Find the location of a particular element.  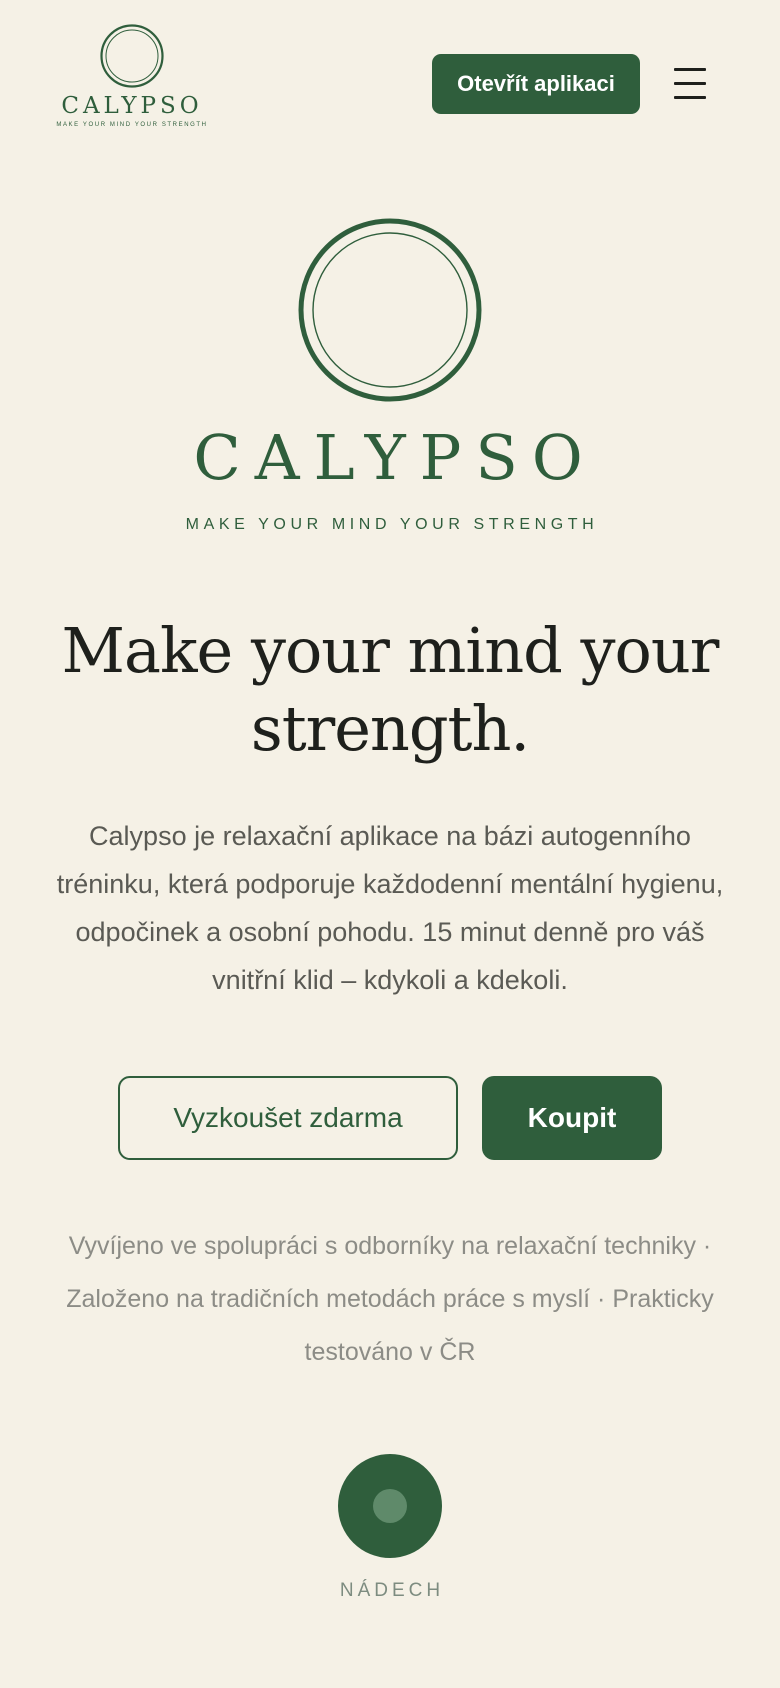

header-logo: CALYPSO MAKE YOUR MIND YOUR STRENGTH is located at coordinates (132, 76).